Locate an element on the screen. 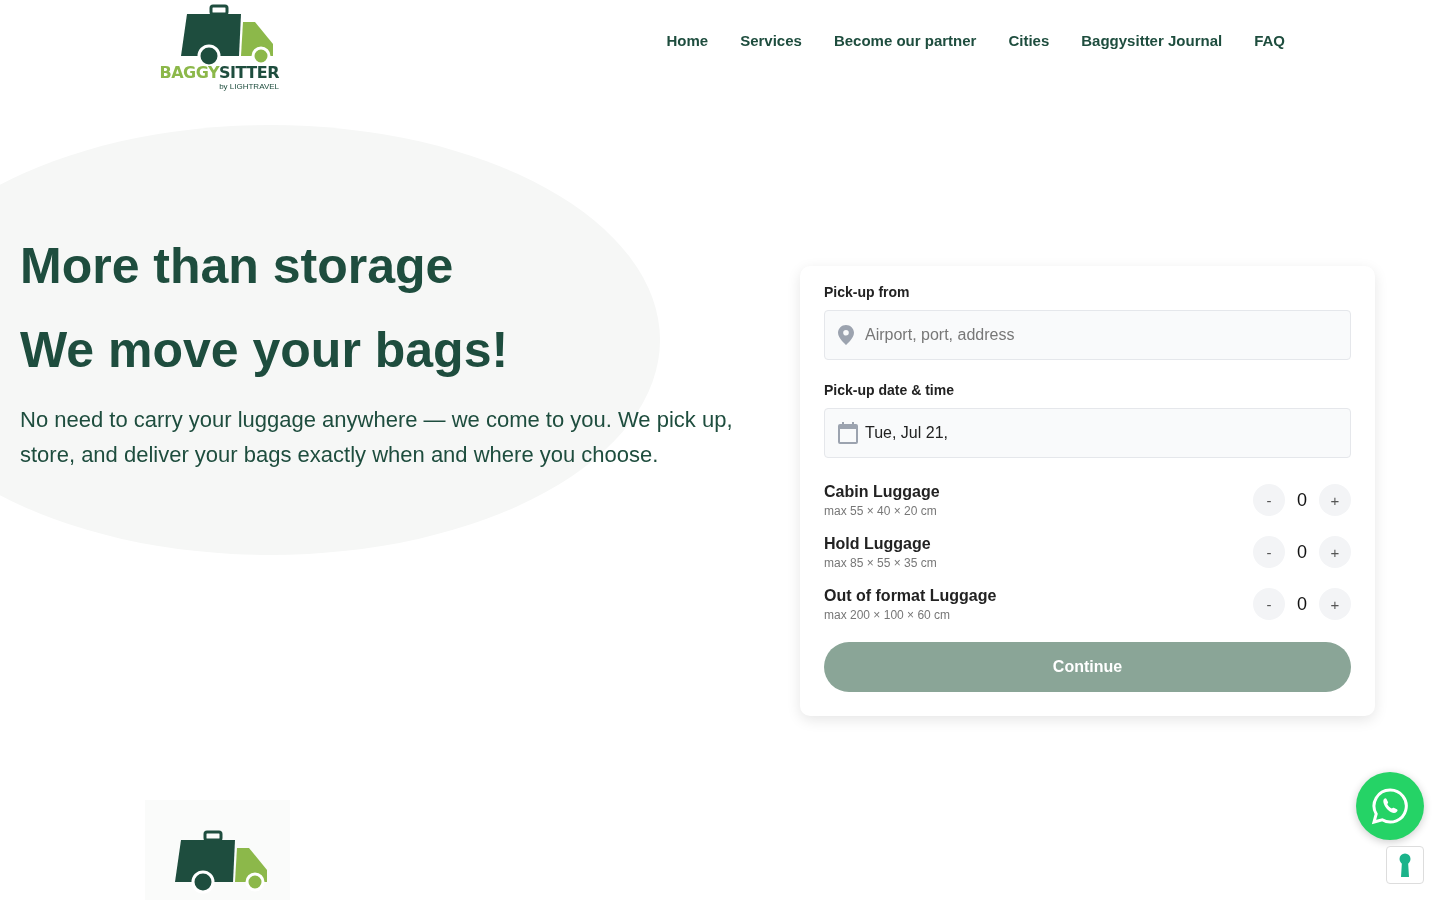 Image resolution: width=1440 pixels, height=900 pixels. luggage-name: Cabin Luggage is located at coordinates (882, 491).